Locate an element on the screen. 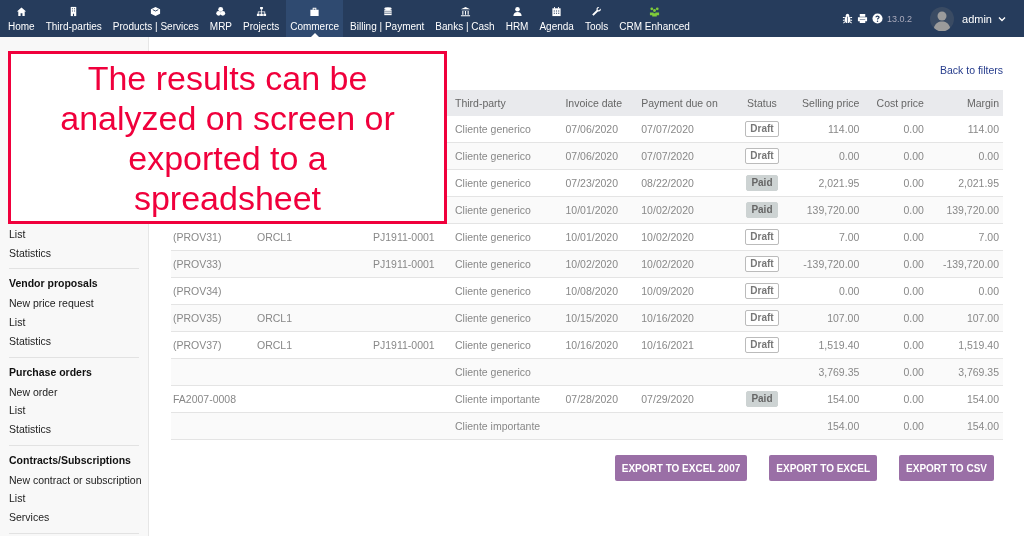 The width and height of the screenshot is (1024, 536). column-header: Status is located at coordinates (763, 103).